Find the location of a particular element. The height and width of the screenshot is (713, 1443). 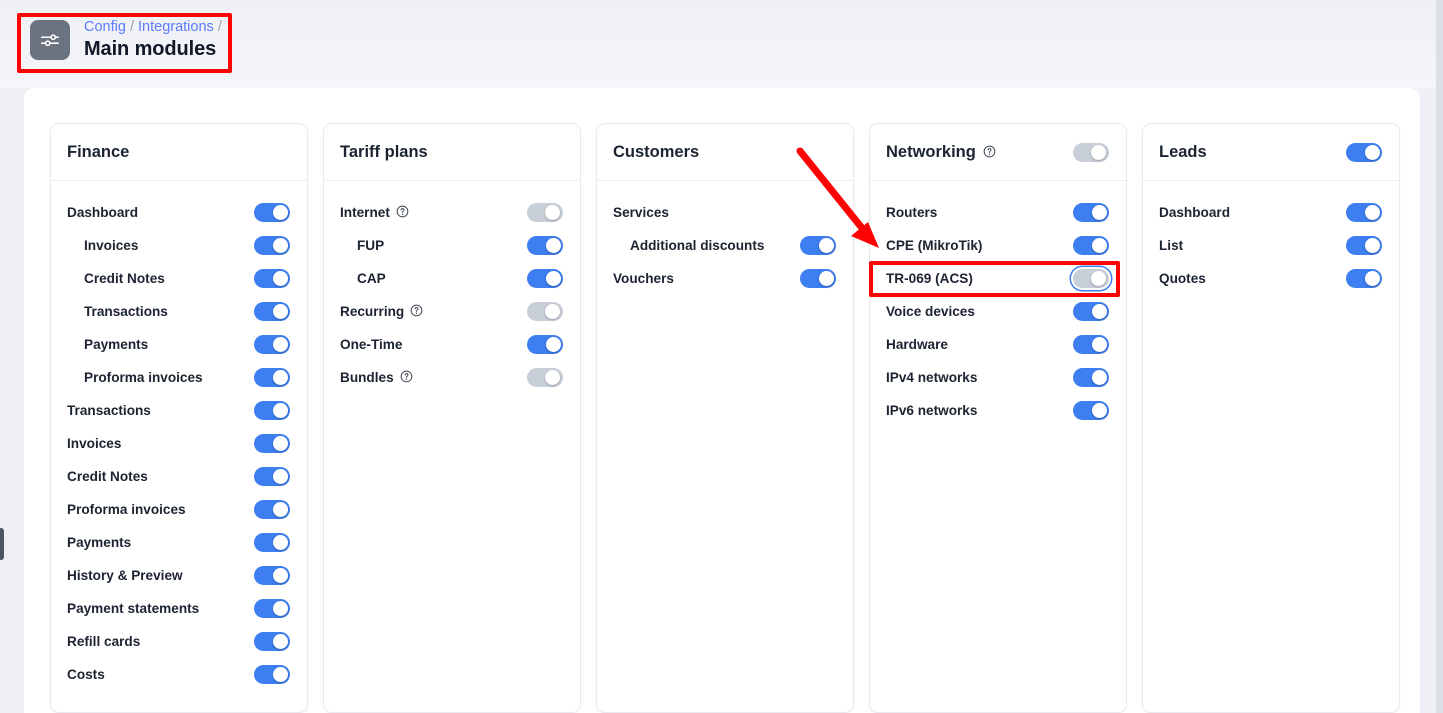

module-row-text: FUP is located at coordinates (371, 245).